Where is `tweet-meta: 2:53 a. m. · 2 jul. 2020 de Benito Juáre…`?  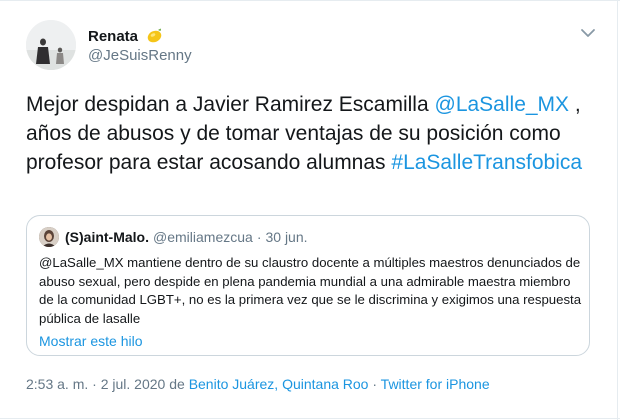
tweet-meta: 2:53 a. m. · 2 jul. 2020 de Benito Juáre… is located at coordinates (258, 384).